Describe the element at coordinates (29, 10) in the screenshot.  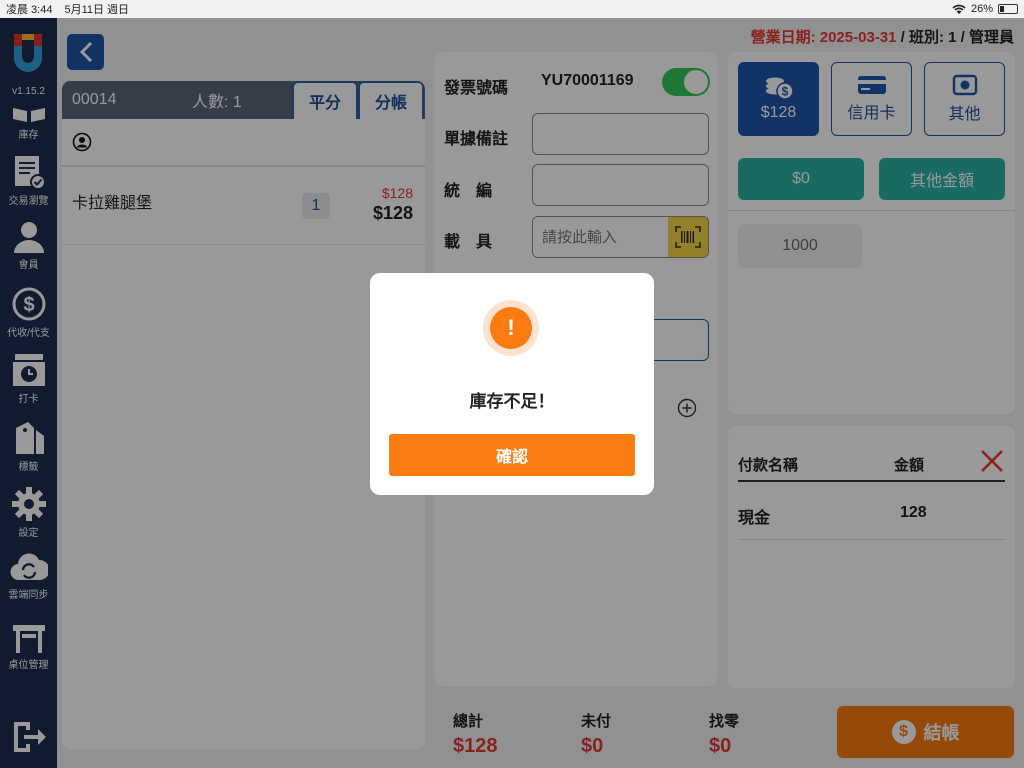
I see `status-time: 凌晨 3:44` at that location.